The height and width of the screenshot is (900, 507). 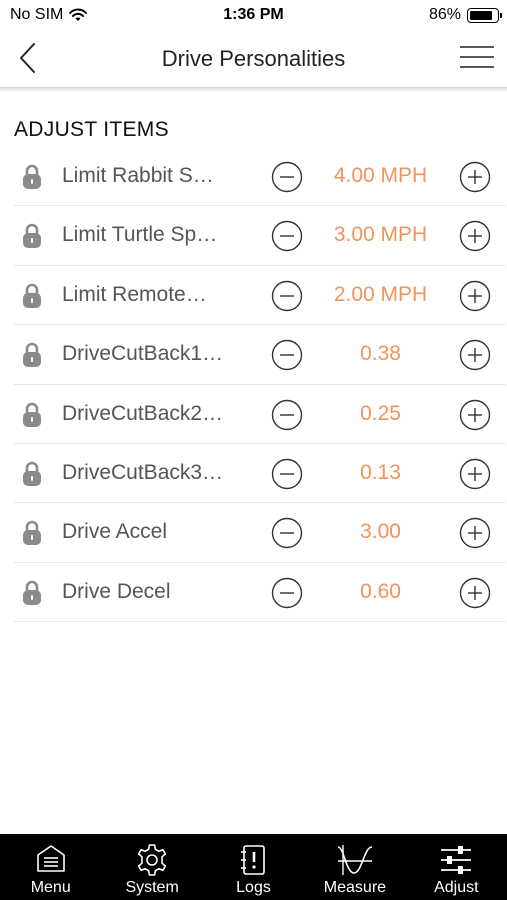 What do you see at coordinates (50, 858) in the screenshot?
I see `menu-icon` at bounding box center [50, 858].